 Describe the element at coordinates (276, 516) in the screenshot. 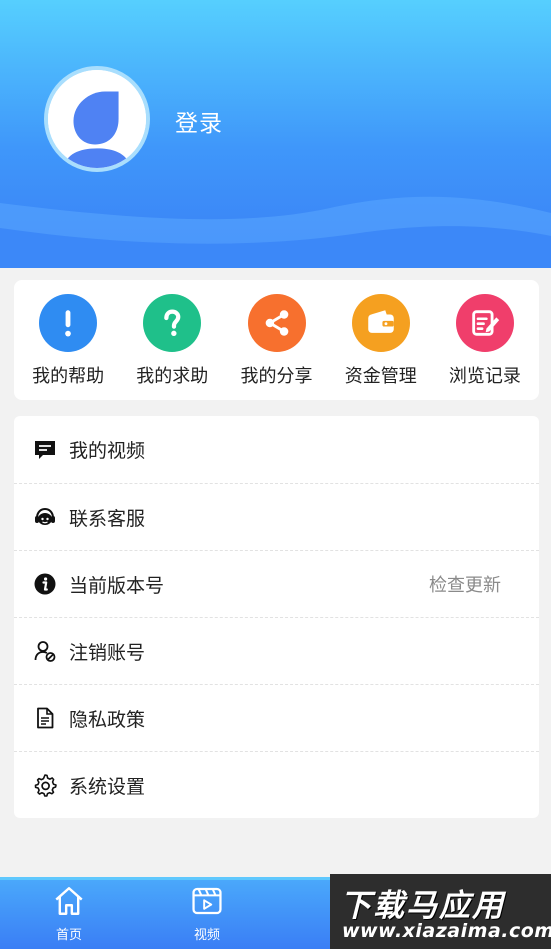

I see `menu-item-customer-service: 联系客服` at that location.